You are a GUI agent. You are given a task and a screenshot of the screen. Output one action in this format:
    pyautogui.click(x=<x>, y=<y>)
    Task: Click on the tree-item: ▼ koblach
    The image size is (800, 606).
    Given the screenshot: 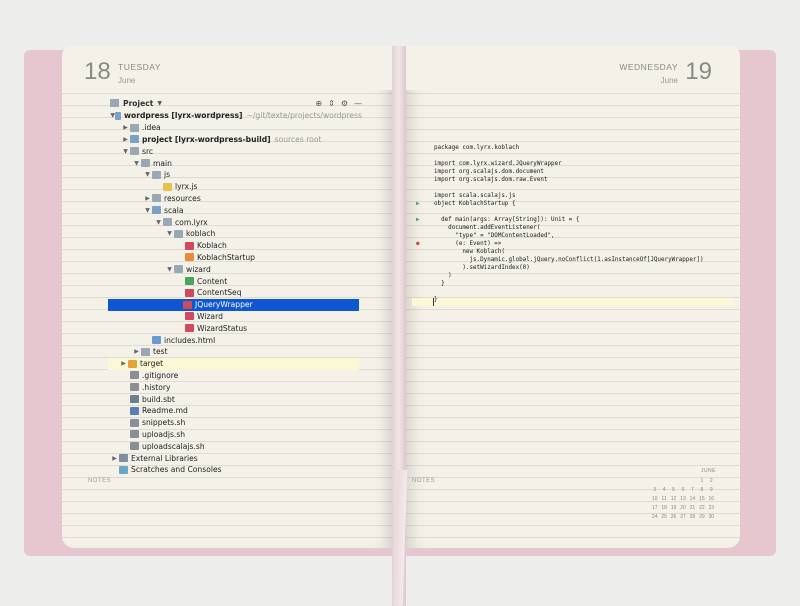 What is the action you would take?
    pyautogui.click(x=236, y=234)
    